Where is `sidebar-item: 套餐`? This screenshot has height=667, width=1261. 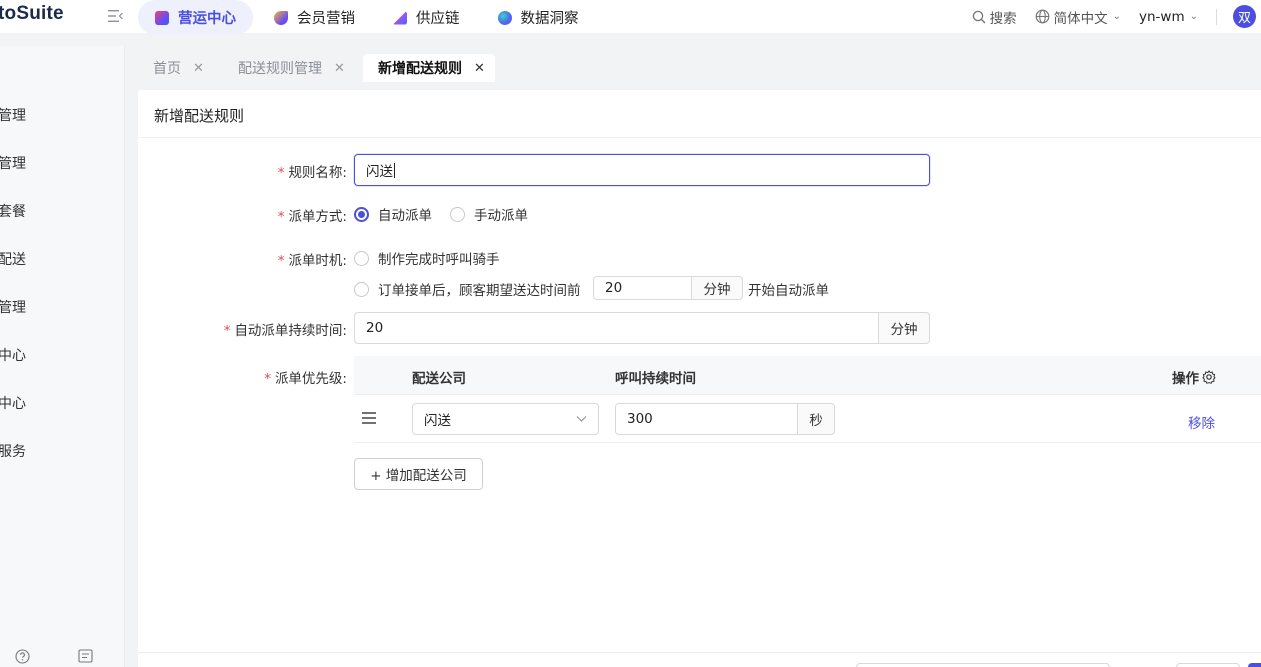 sidebar-item: 套餐 is located at coordinates (13, 211).